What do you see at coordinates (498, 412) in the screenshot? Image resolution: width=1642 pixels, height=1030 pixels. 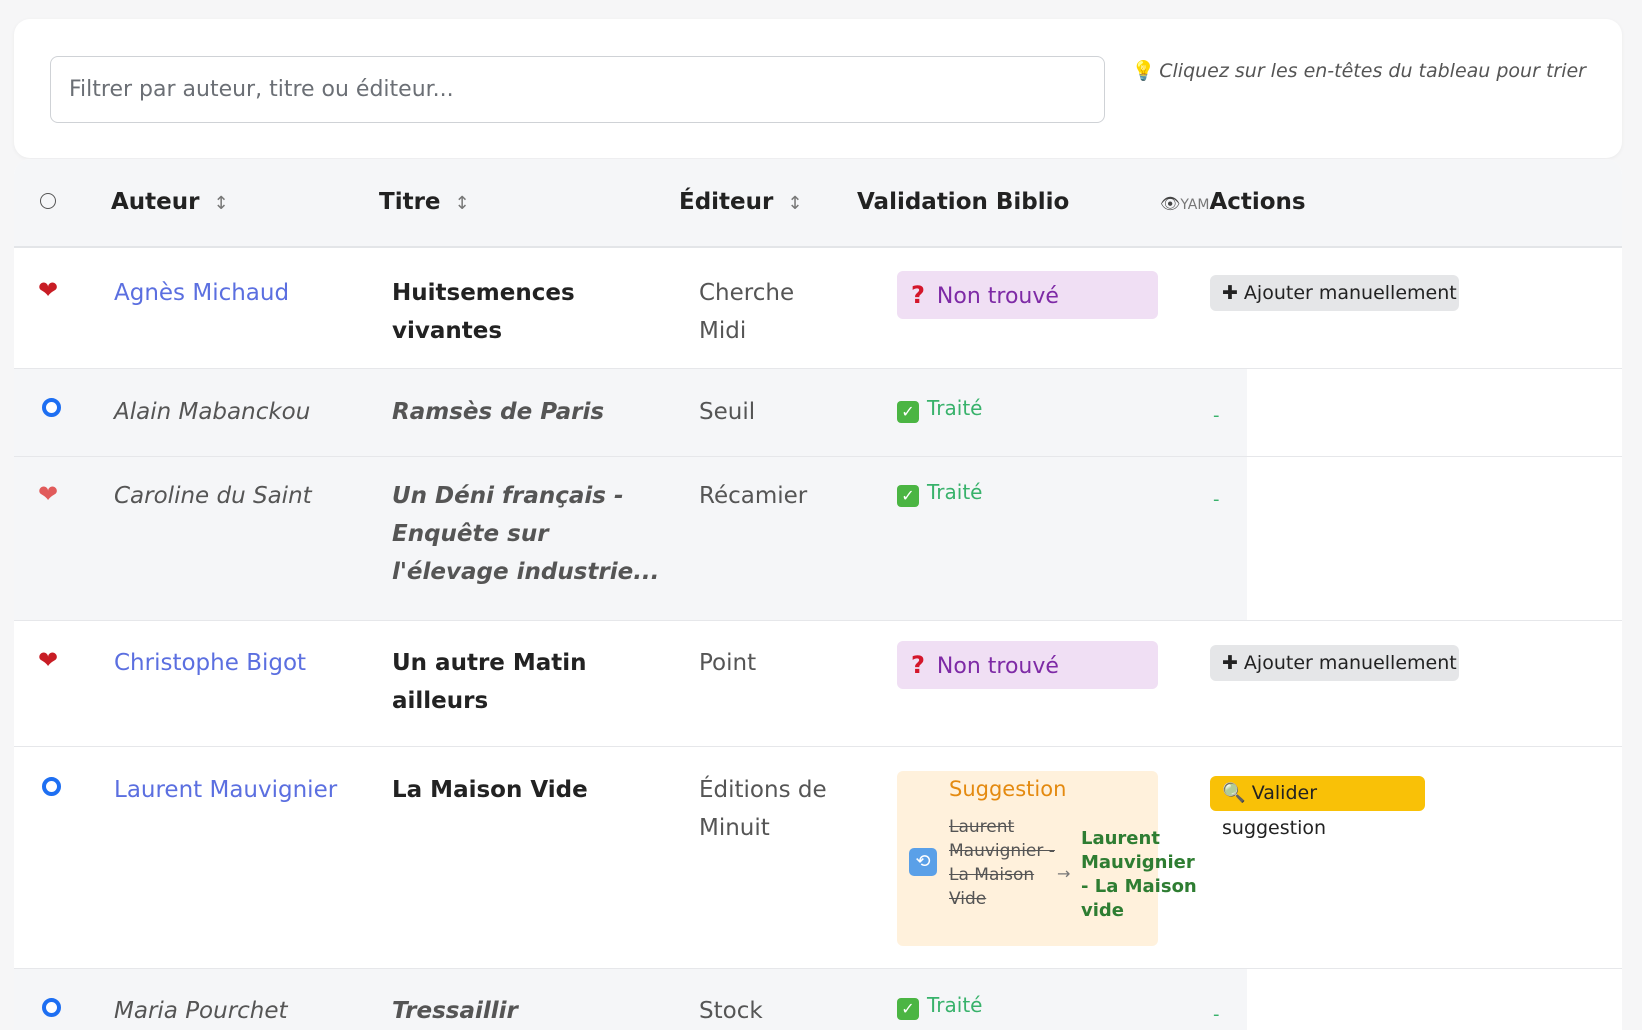 I see `book-title: Ramsès de Paris` at bounding box center [498, 412].